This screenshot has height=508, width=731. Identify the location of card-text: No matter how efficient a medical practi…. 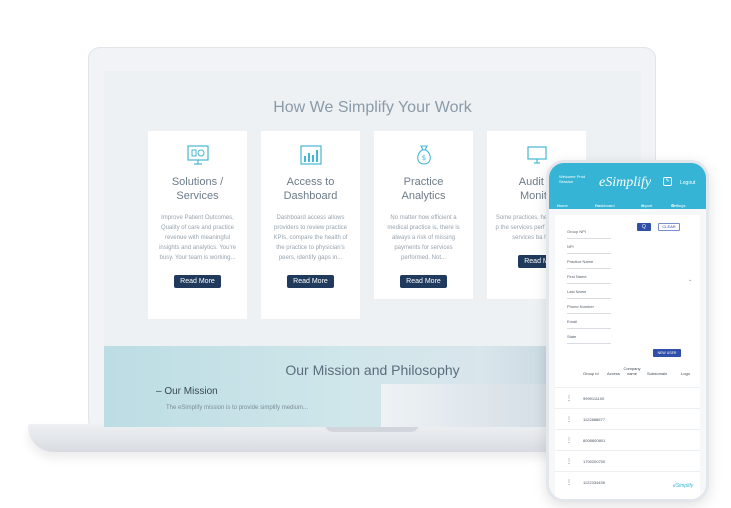
(423, 238).